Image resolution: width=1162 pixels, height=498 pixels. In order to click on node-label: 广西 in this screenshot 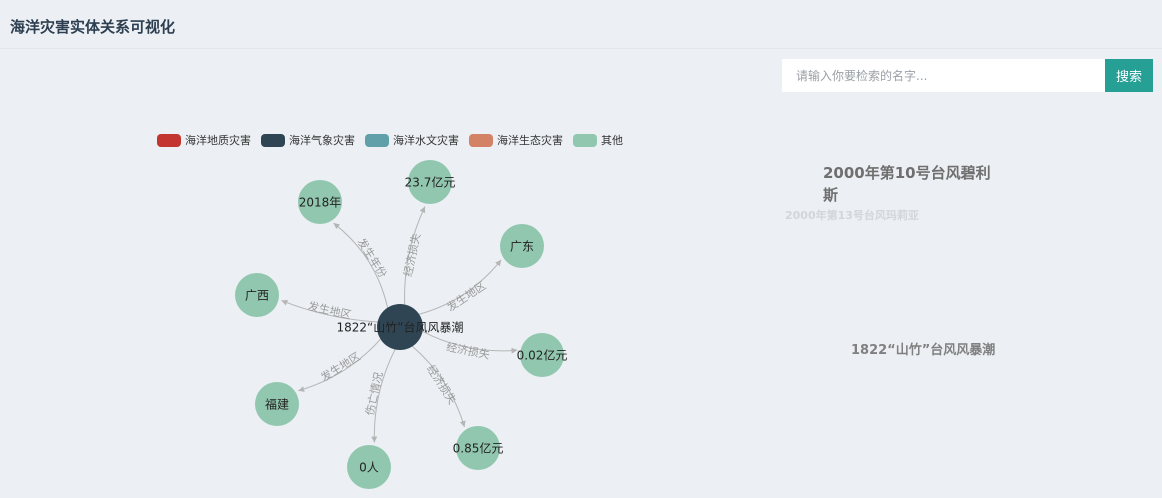, I will do `click(257, 296)`.